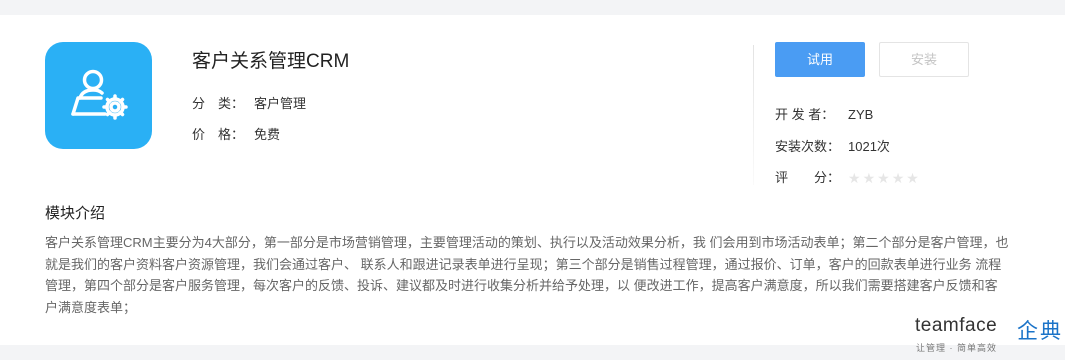 This screenshot has width=1065, height=360. What do you see at coordinates (805, 114) in the screenshot?
I see `developer-label: 开 发 者：` at bounding box center [805, 114].